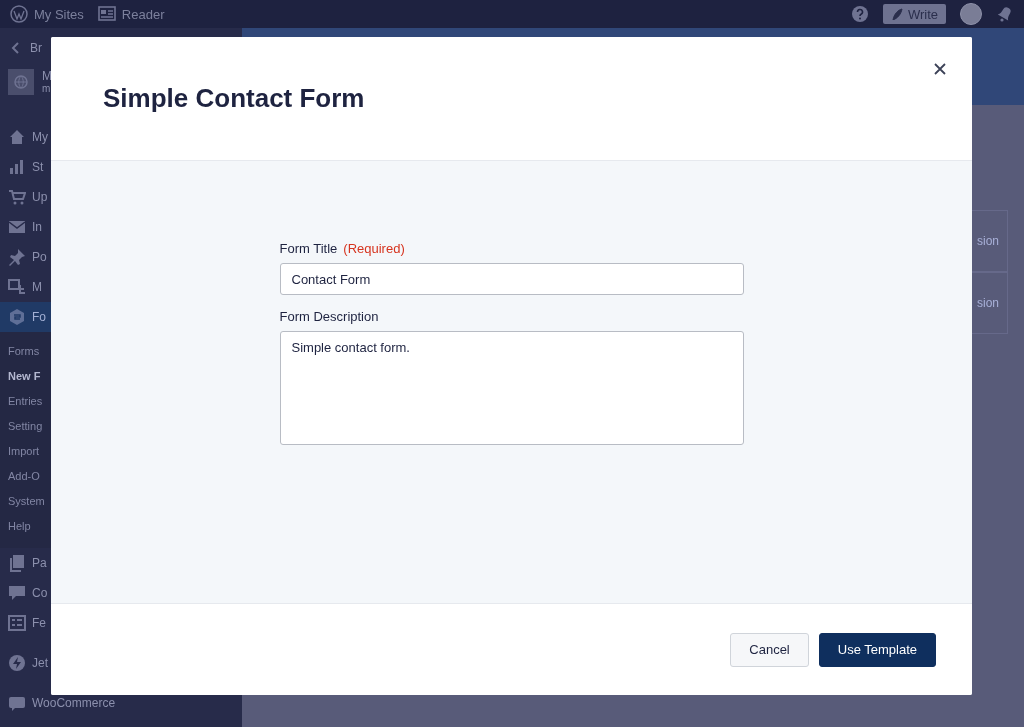 This screenshot has width=1024, height=727. What do you see at coordinates (329, 316) in the screenshot?
I see `field-label: Form Description` at bounding box center [329, 316].